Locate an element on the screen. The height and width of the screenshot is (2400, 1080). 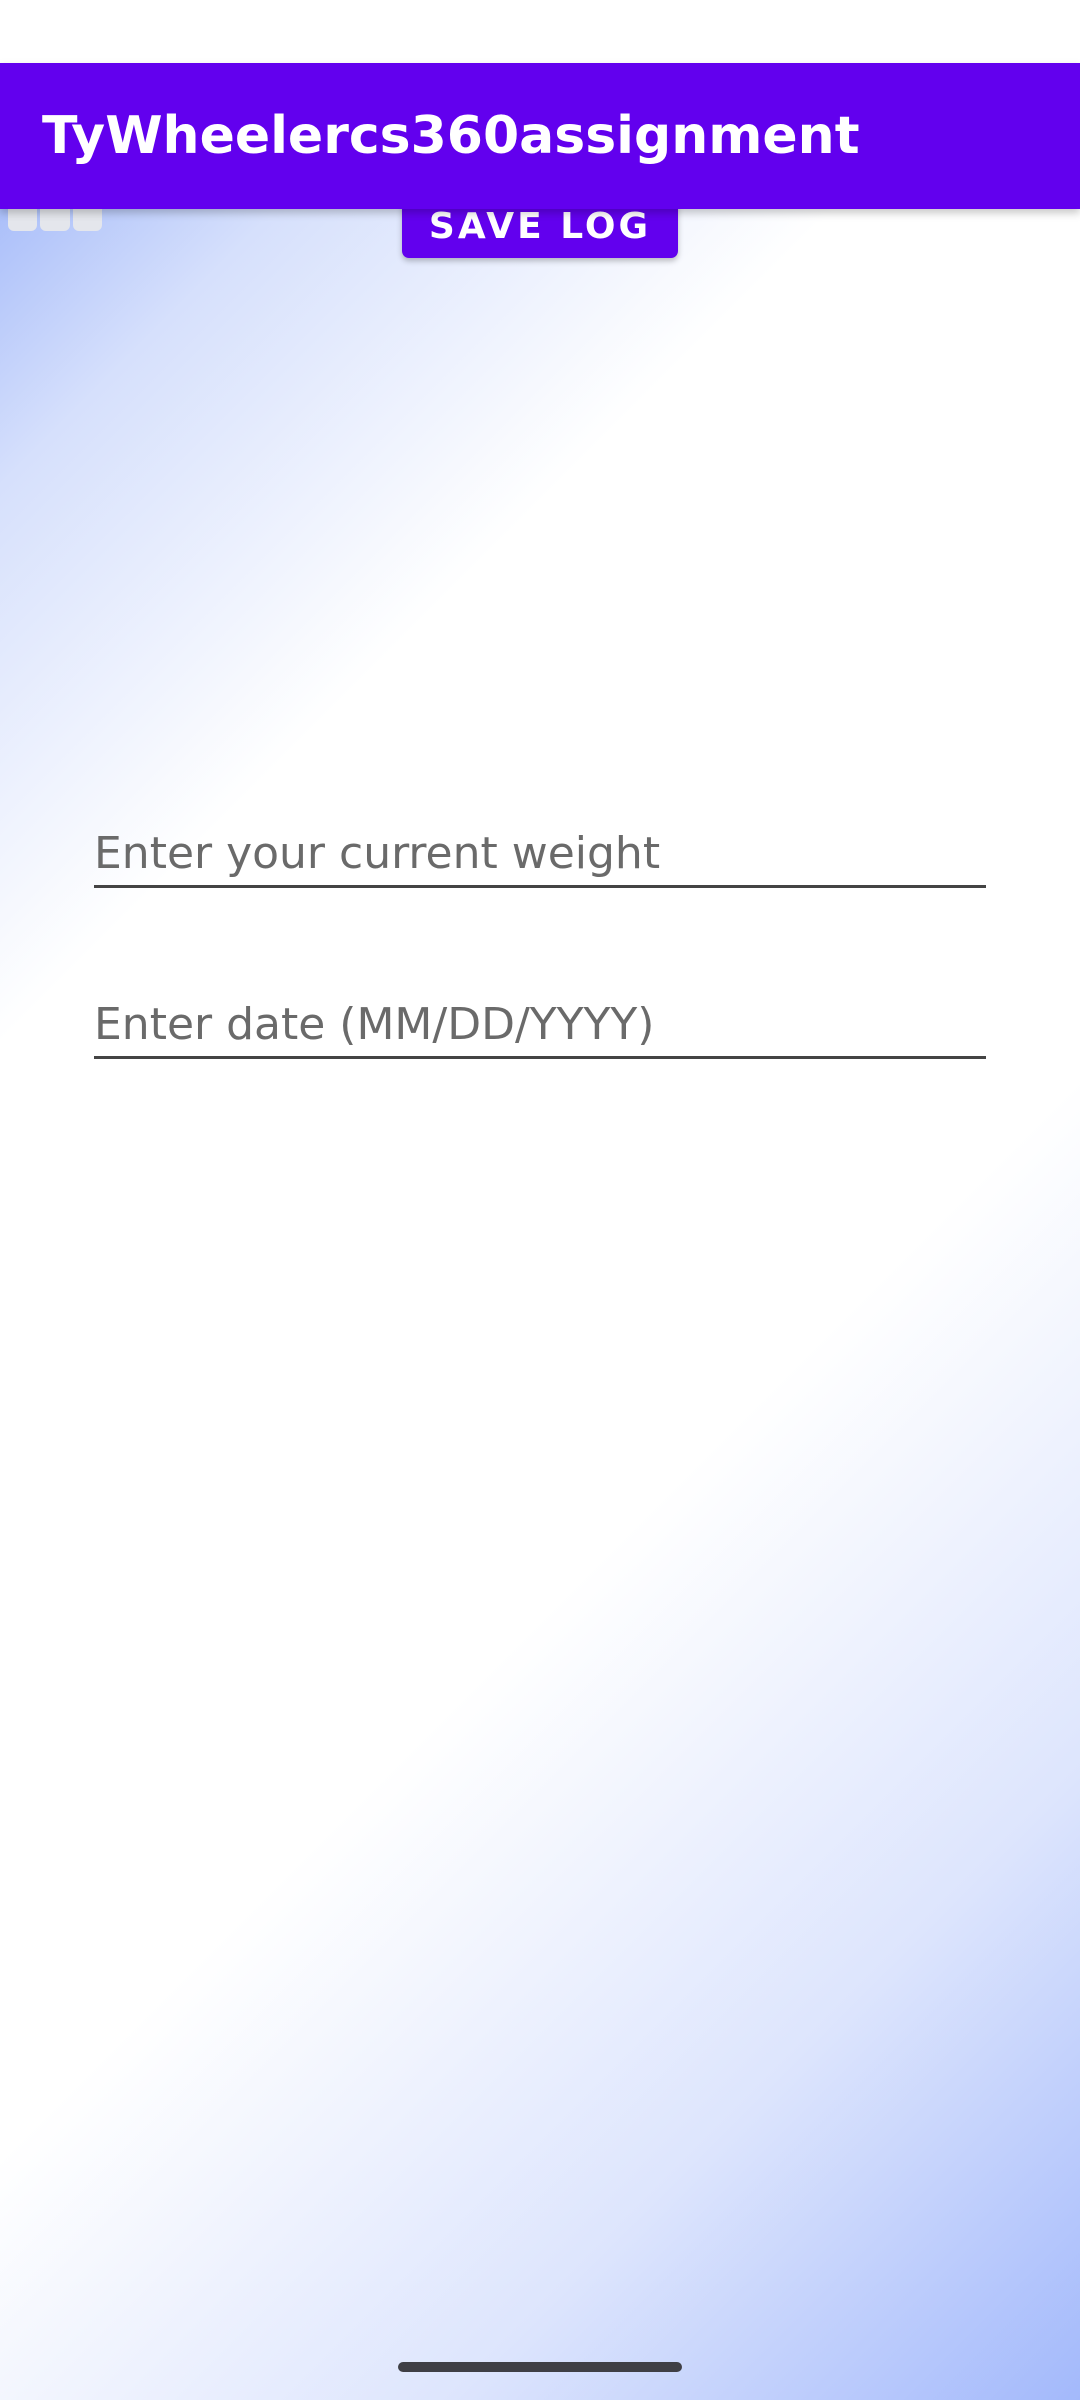
app-title: TyWheelercs360assignment is located at coordinates (451, 136).